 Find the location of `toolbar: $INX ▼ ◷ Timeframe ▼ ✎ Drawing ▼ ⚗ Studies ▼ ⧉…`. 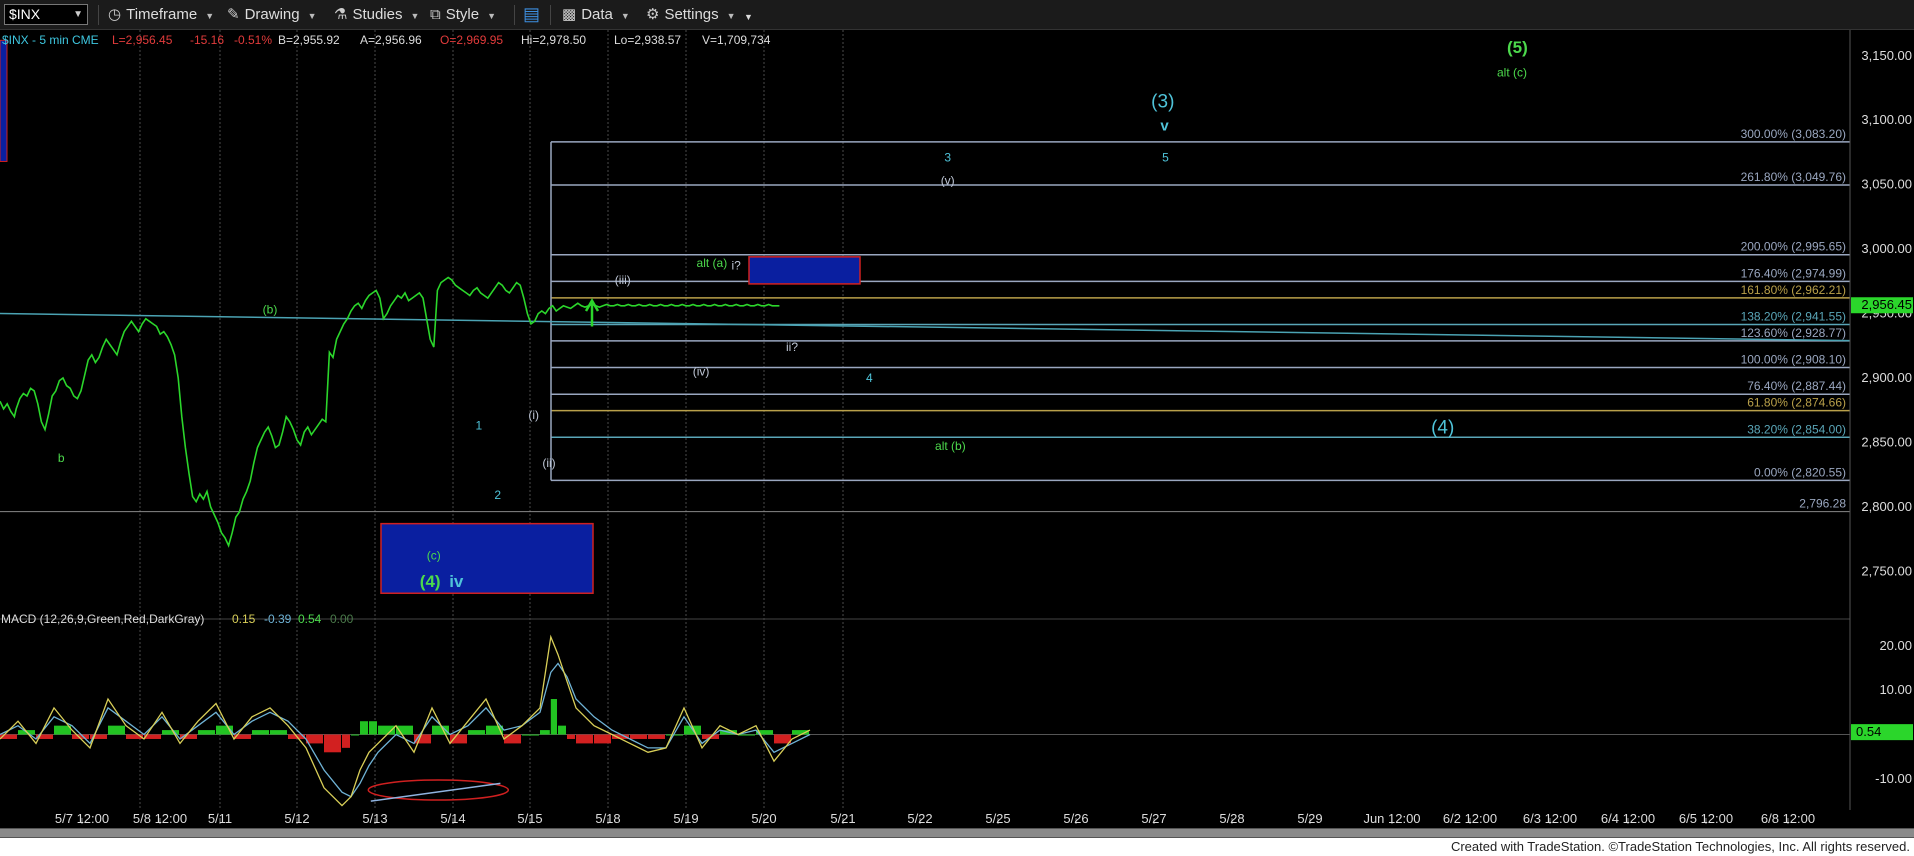

toolbar: $INX ▼ ◷ Timeframe ▼ ✎ Drawing ▼ ⚗ Studies ▼ ⧉… is located at coordinates (957, 15).